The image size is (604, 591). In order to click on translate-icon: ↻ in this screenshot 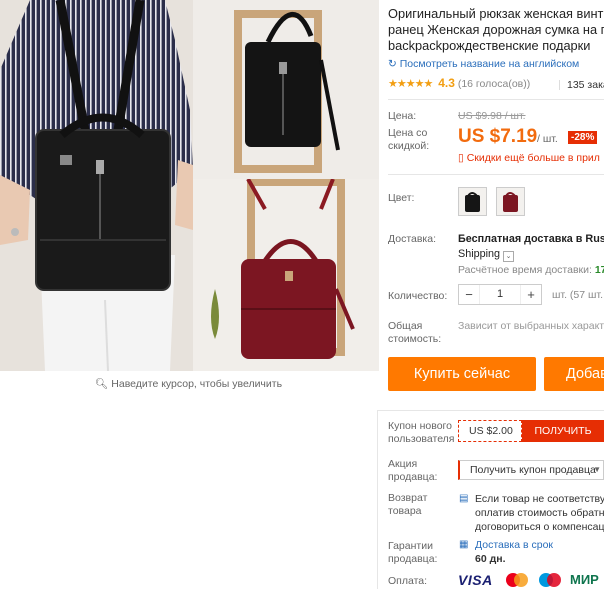, I will do `click(392, 64)`.